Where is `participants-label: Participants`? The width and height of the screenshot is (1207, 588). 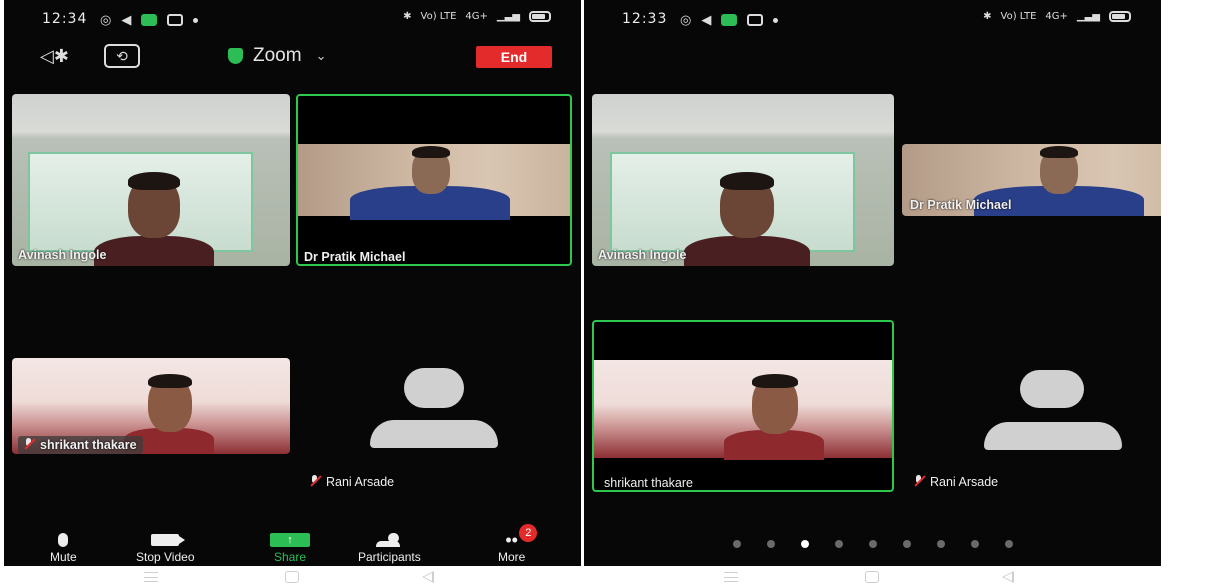
participants-label: Participants is located at coordinates (389, 557).